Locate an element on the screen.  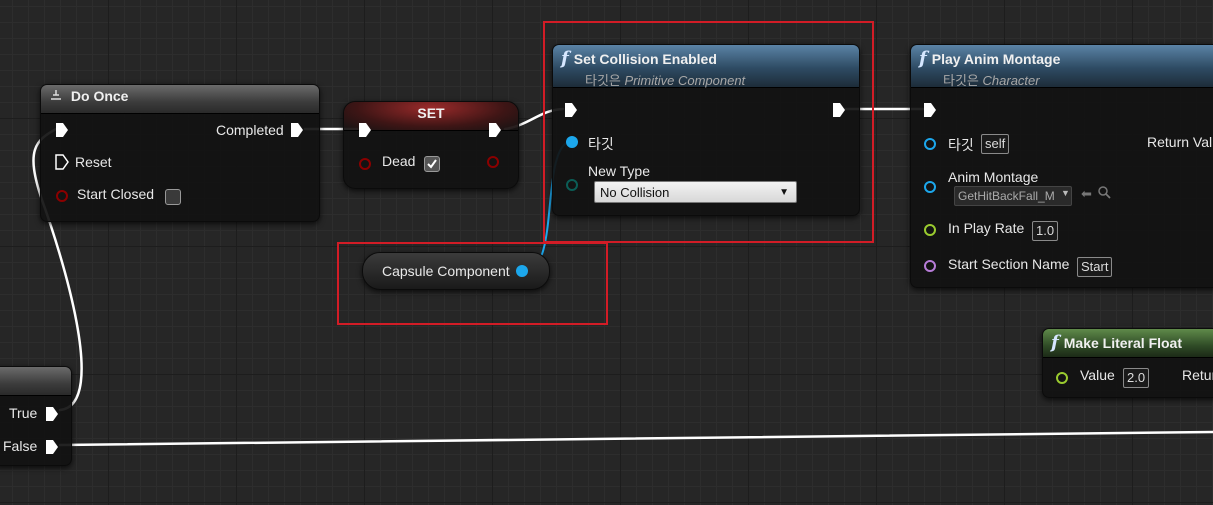
play-montage-subtitle: 타깃은 Character is located at coordinates (991, 80).